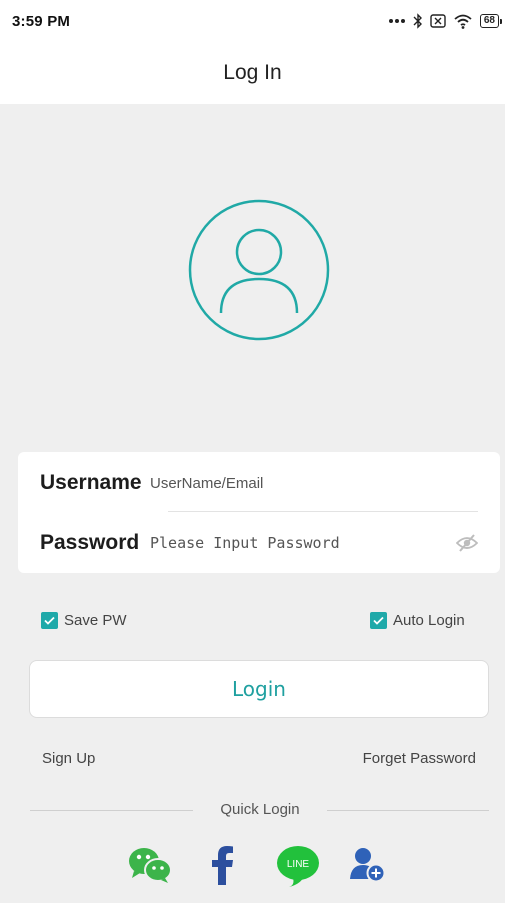 This screenshot has height=903, width=505. I want to click on facebook-login-button, so click(223, 867).